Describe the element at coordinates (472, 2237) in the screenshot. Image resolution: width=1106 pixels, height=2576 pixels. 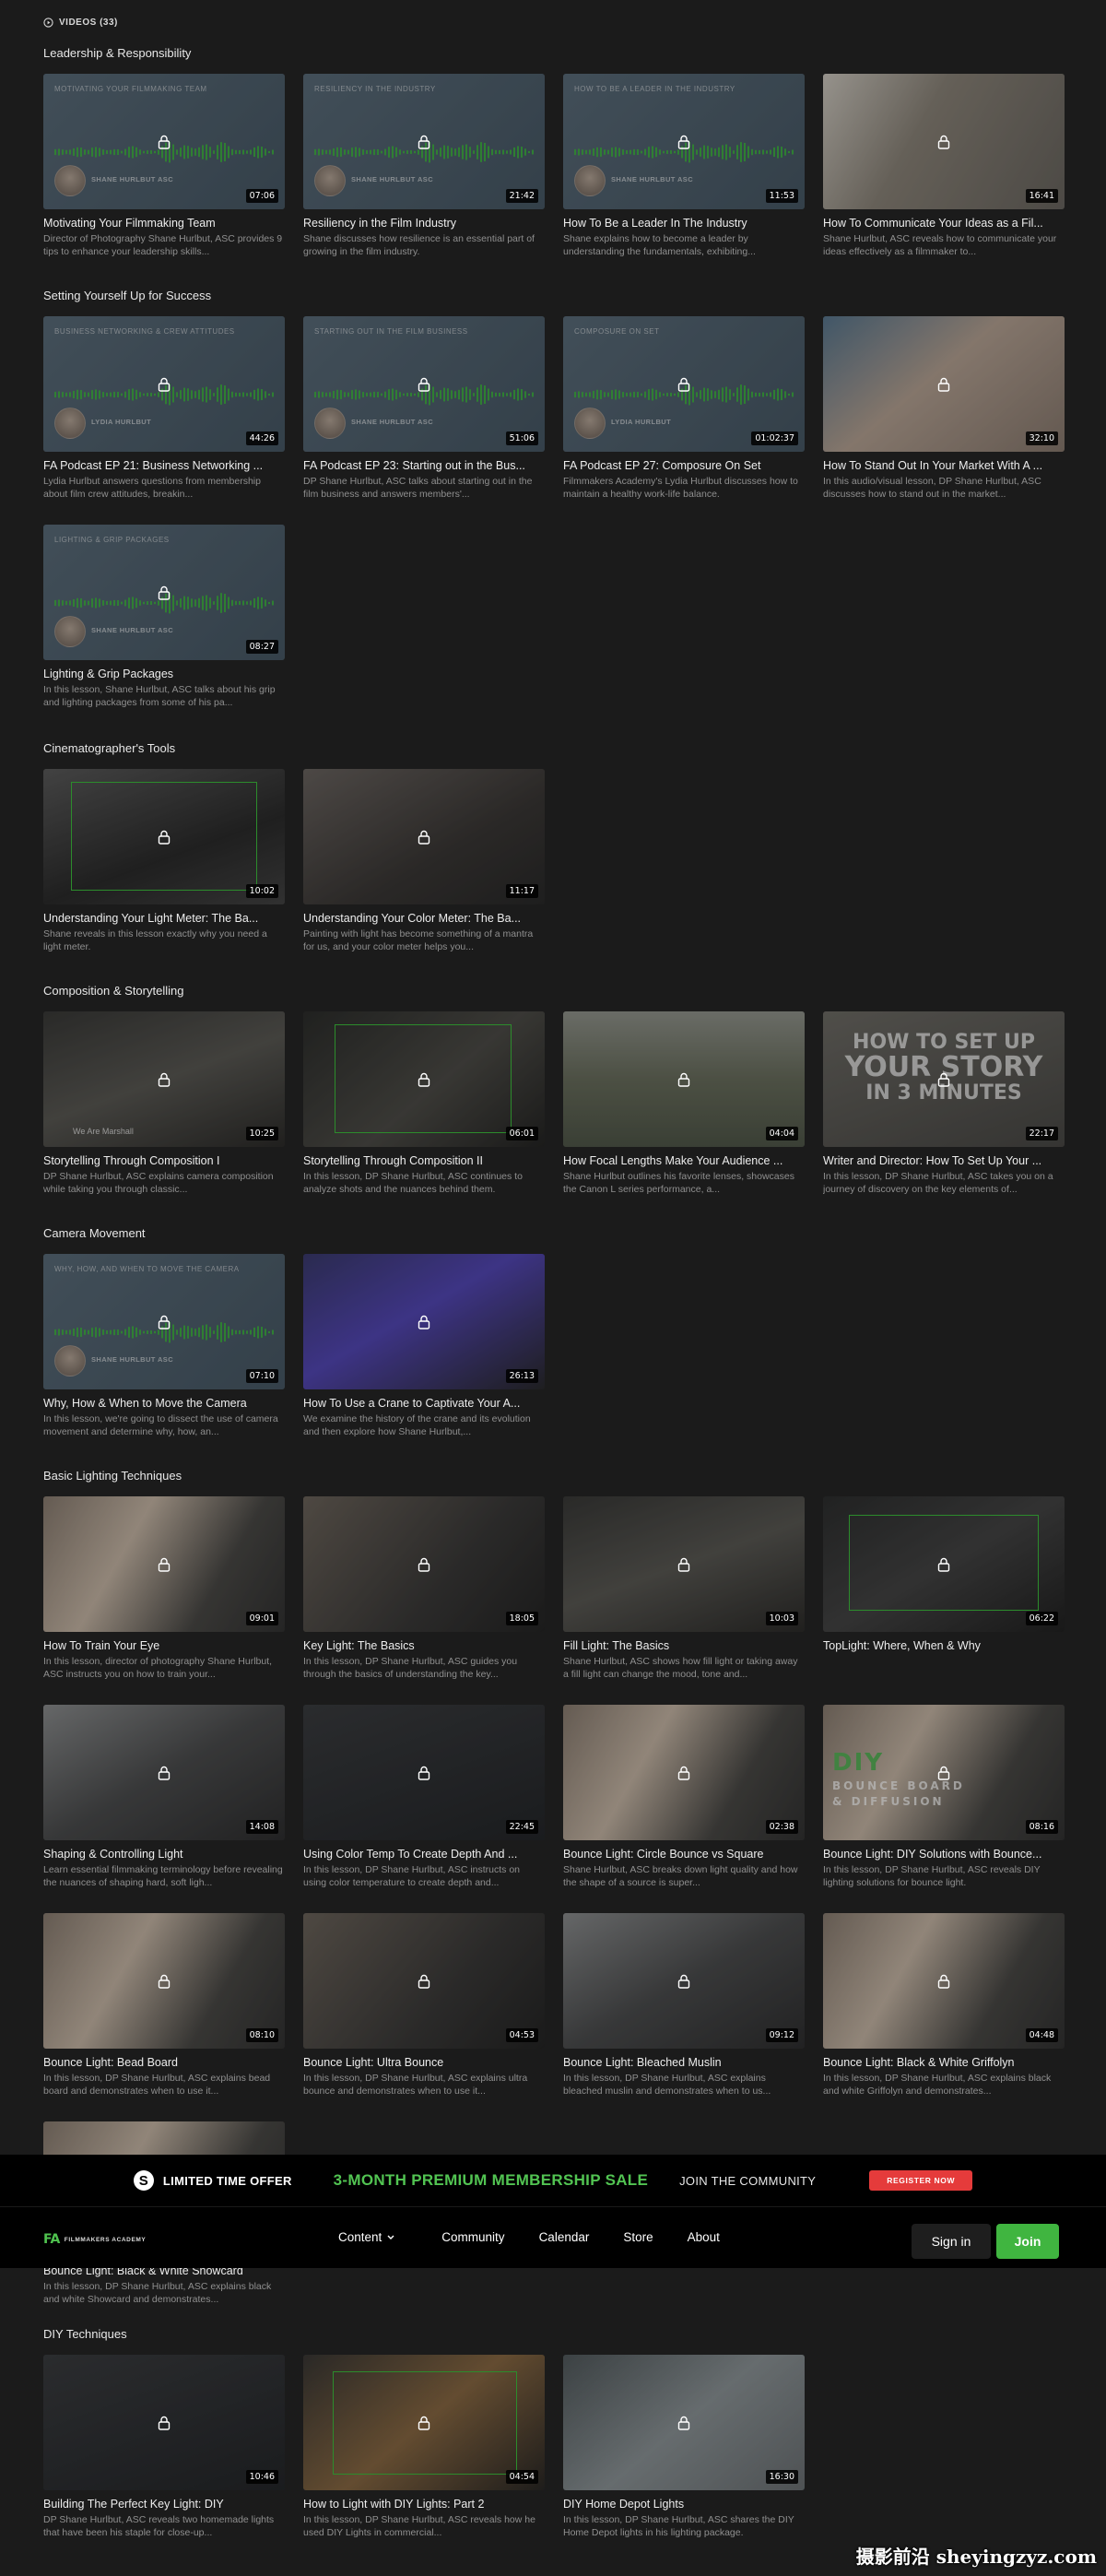
I see `nav-community: Community` at that location.